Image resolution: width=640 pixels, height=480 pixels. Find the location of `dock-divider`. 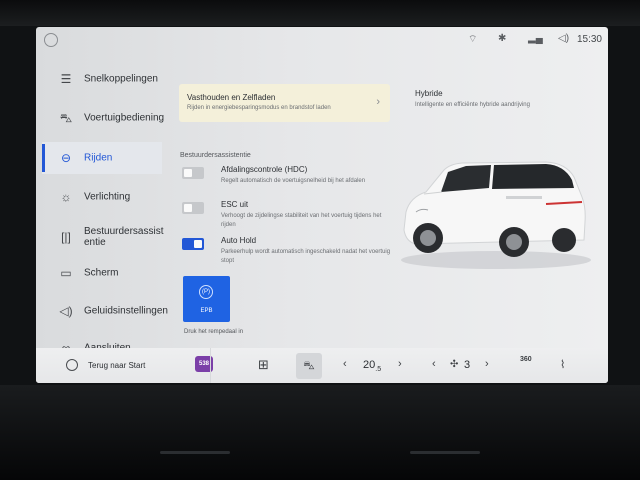

dock-divider is located at coordinates (210, 365).